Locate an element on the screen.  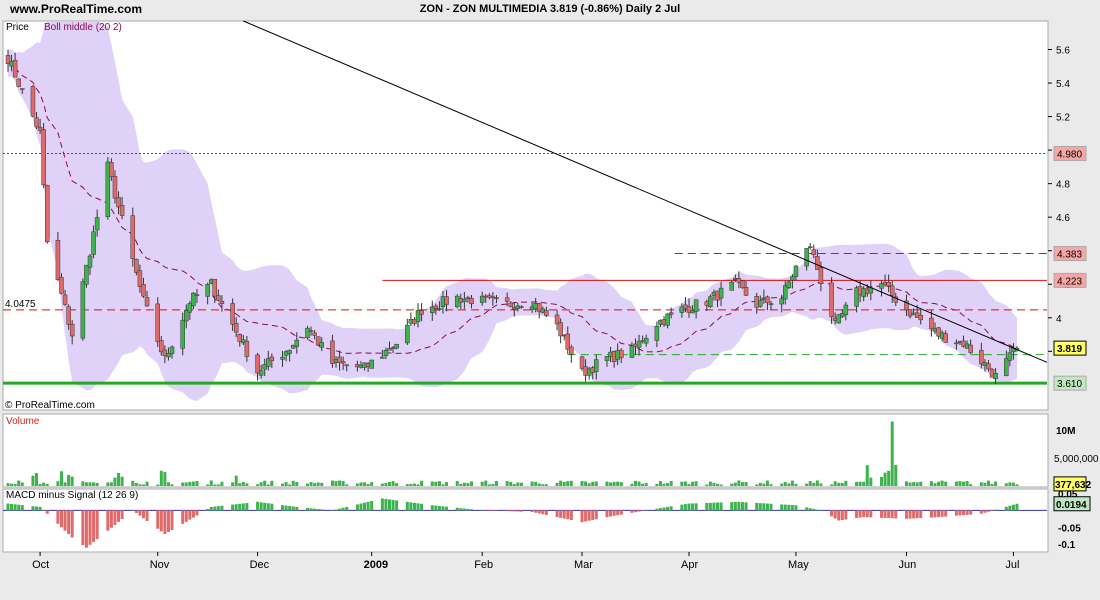
price-label: 4.980 is located at coordinates (1069, 154).